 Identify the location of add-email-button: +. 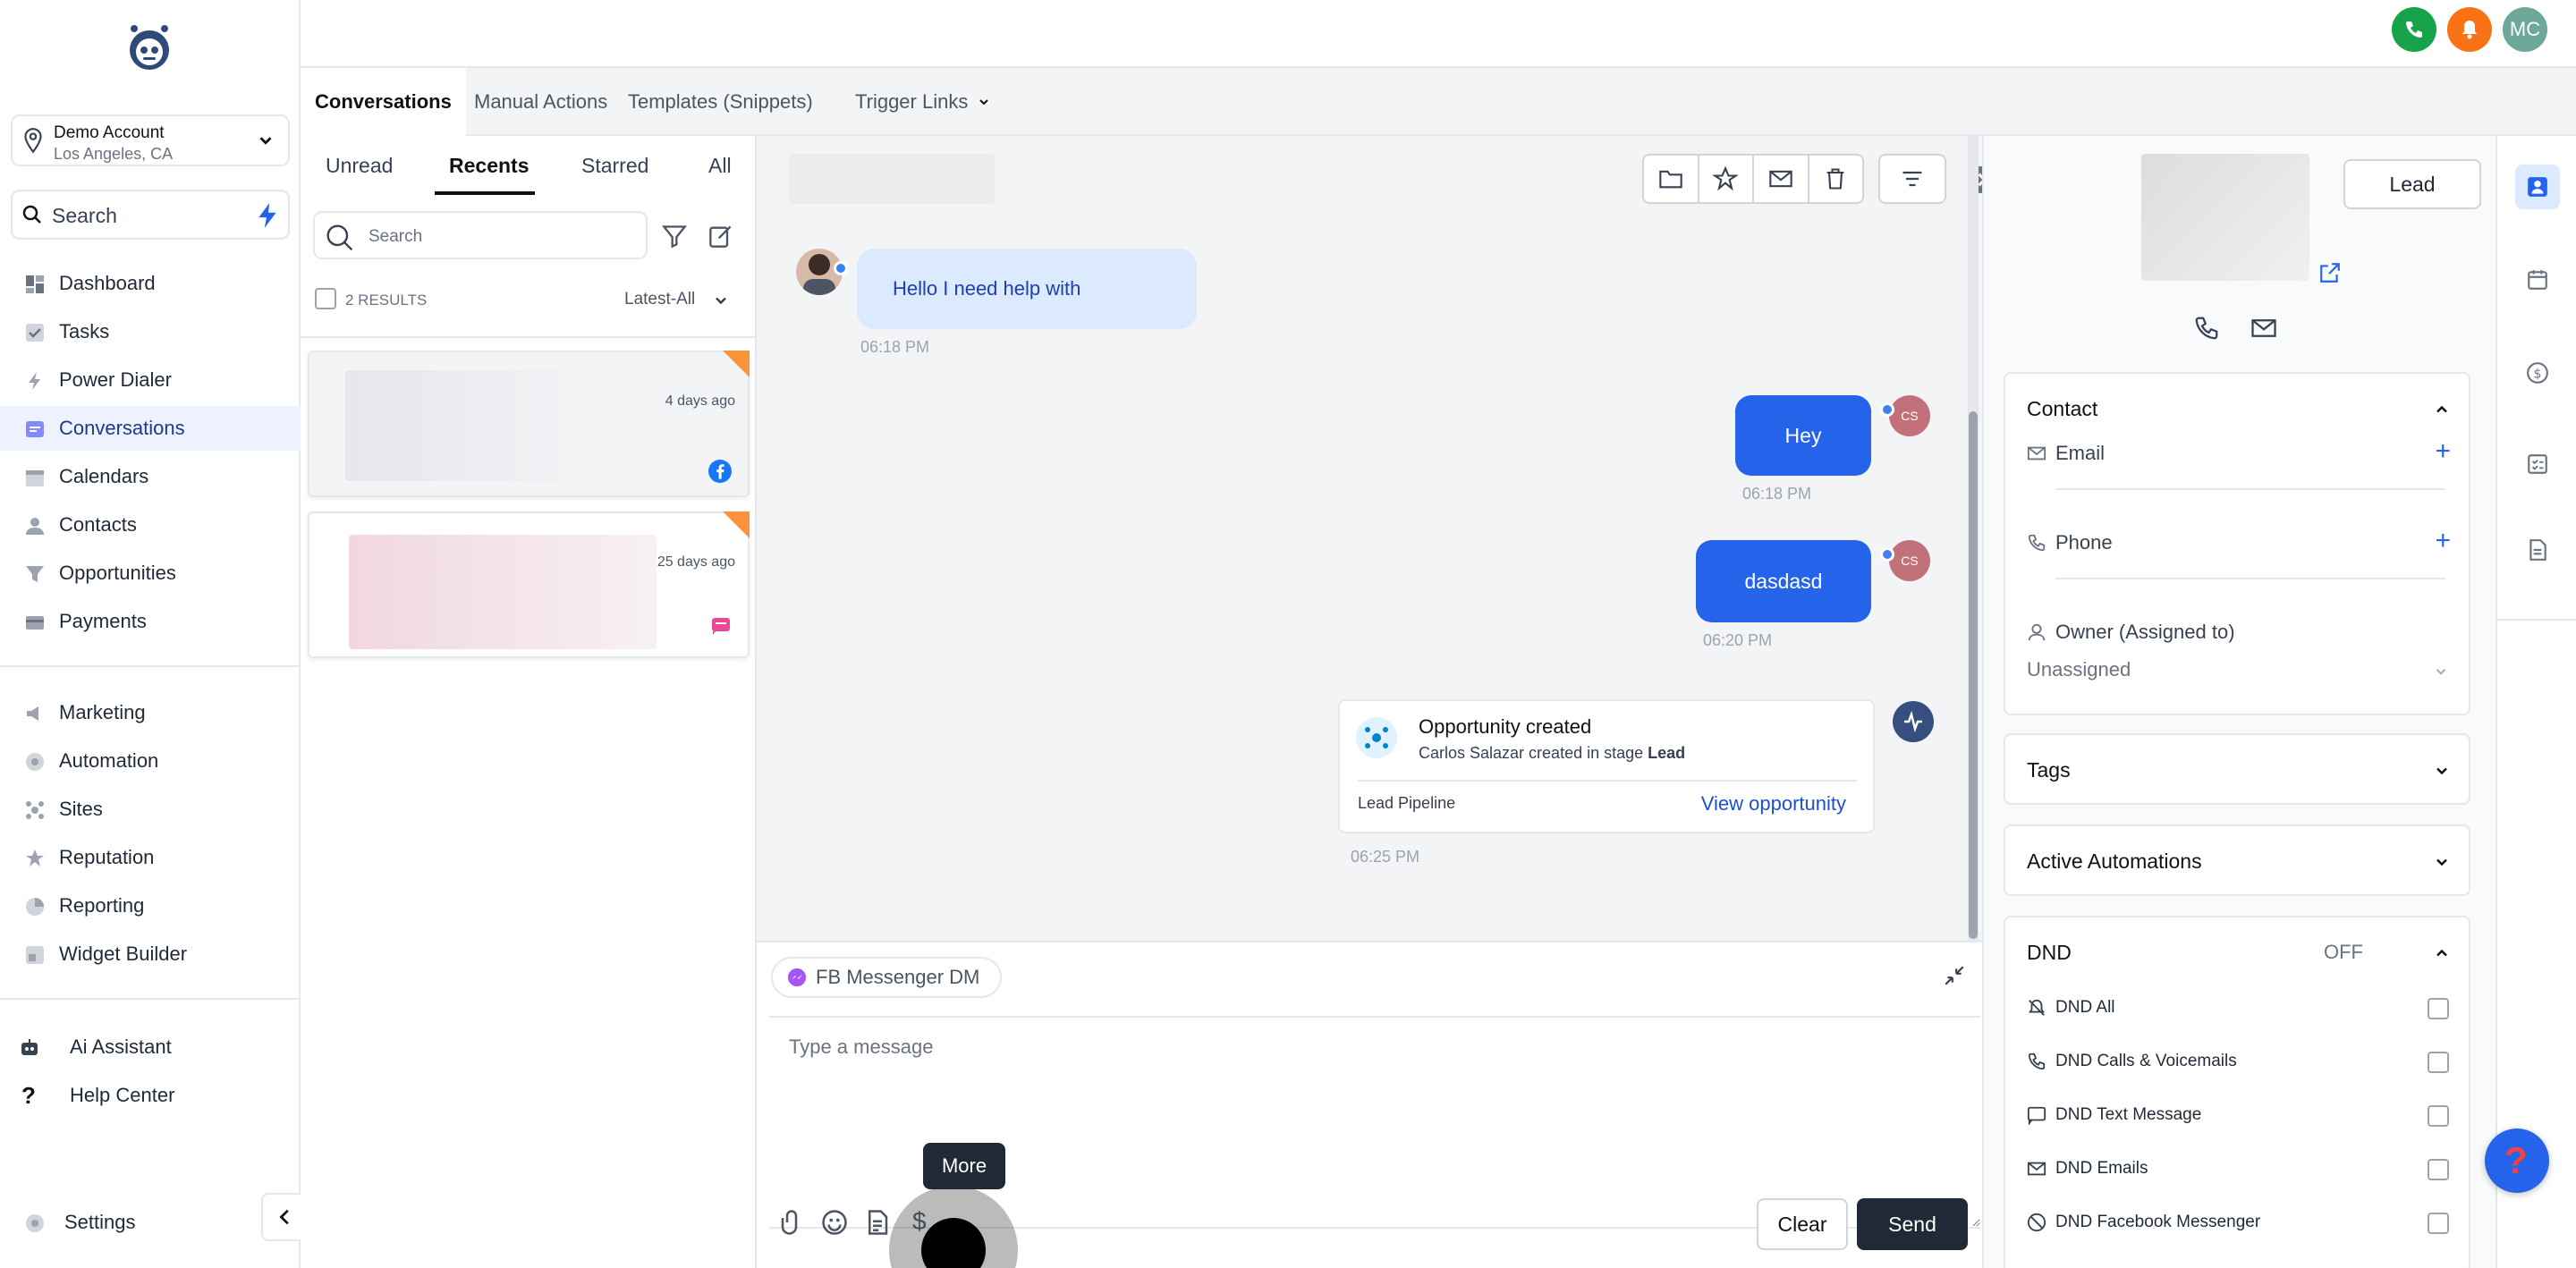
(2443, 451).